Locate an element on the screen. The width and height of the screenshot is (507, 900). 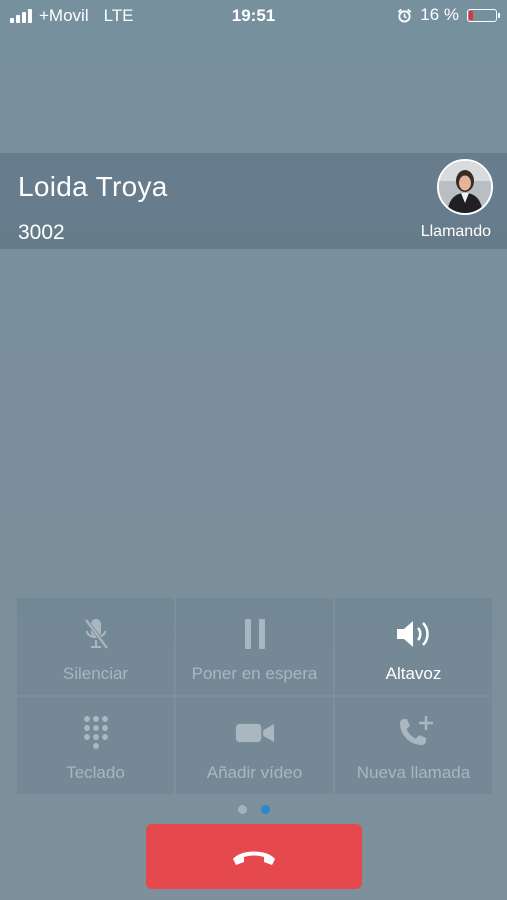
add-call-icon is located at coordinates (414, 733).